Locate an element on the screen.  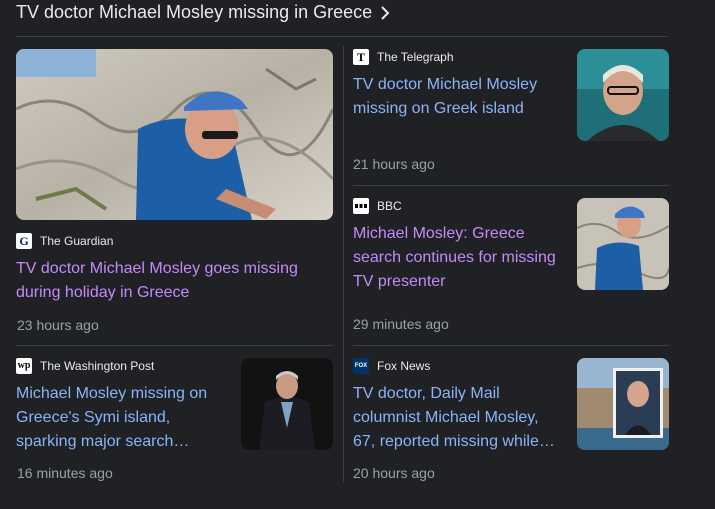
source-name: Fox News is located at coordinates (404, 366).